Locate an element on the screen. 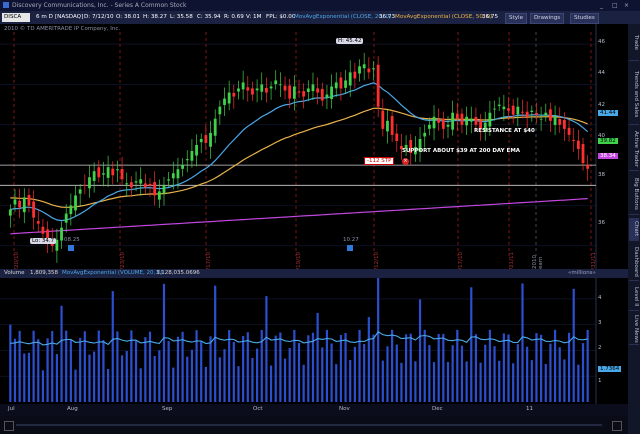 Image resolution: width=640 pixels, height=434 pixels. event-1-icon is located at coordinates (71, 248).